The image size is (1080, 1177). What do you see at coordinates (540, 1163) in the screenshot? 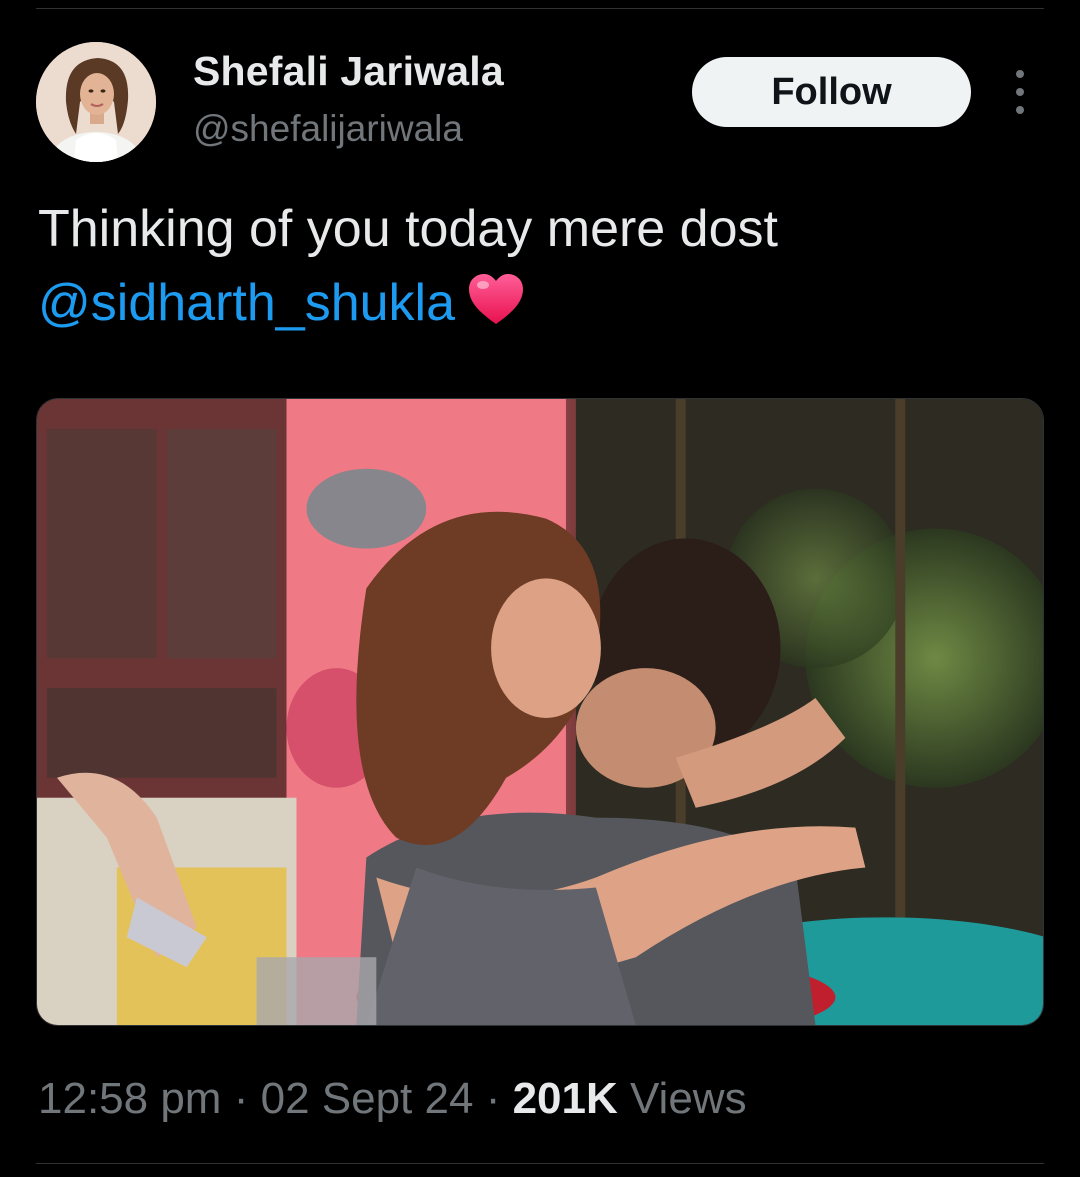
I see `bottom-divider` at bounding box center [540, 1163].